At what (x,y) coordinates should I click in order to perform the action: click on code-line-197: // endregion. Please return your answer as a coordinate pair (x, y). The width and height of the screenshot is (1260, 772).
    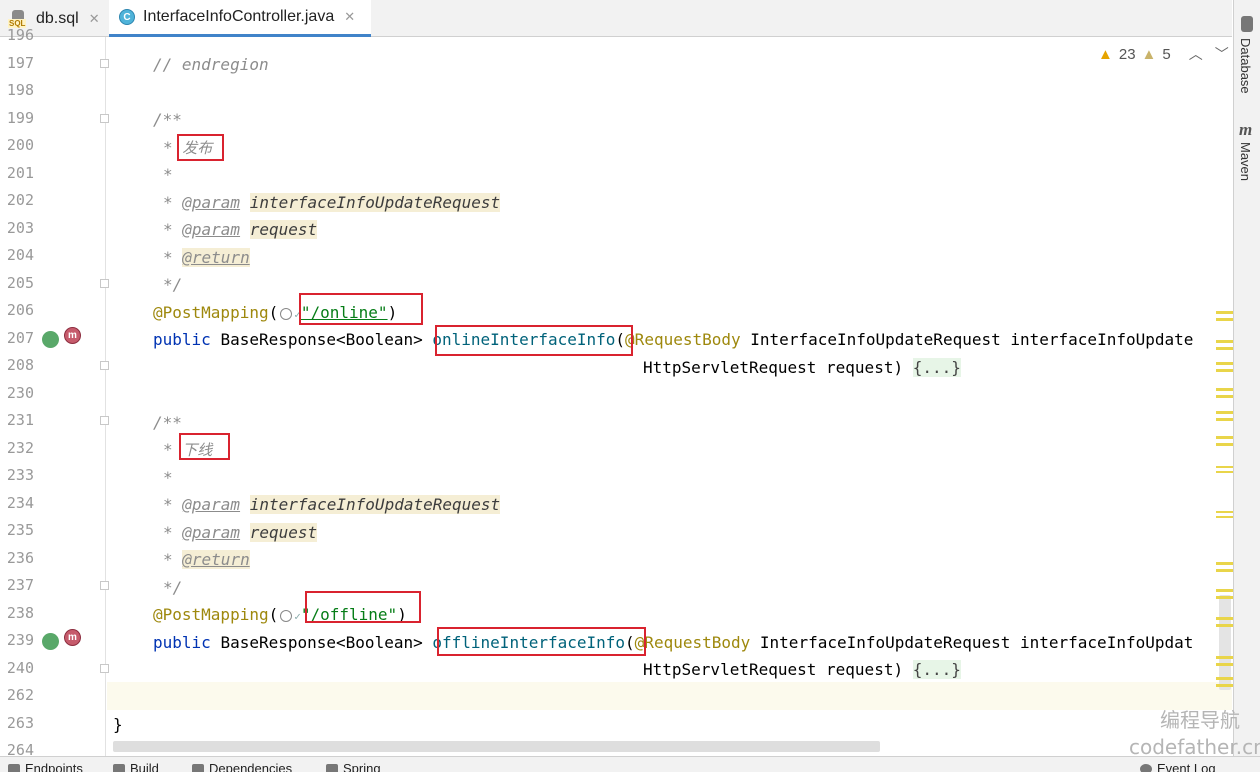
    Looking at the image, I should click on (211, 64).